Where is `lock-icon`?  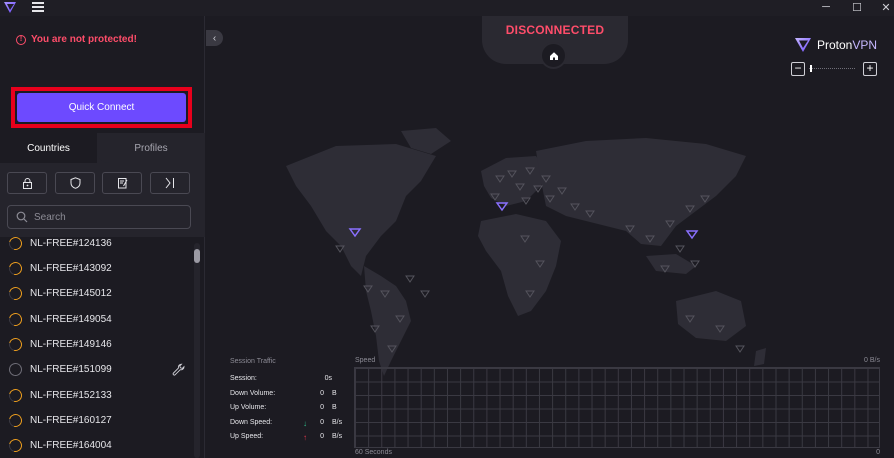
lock-icon is located at coordinates (27, 183).